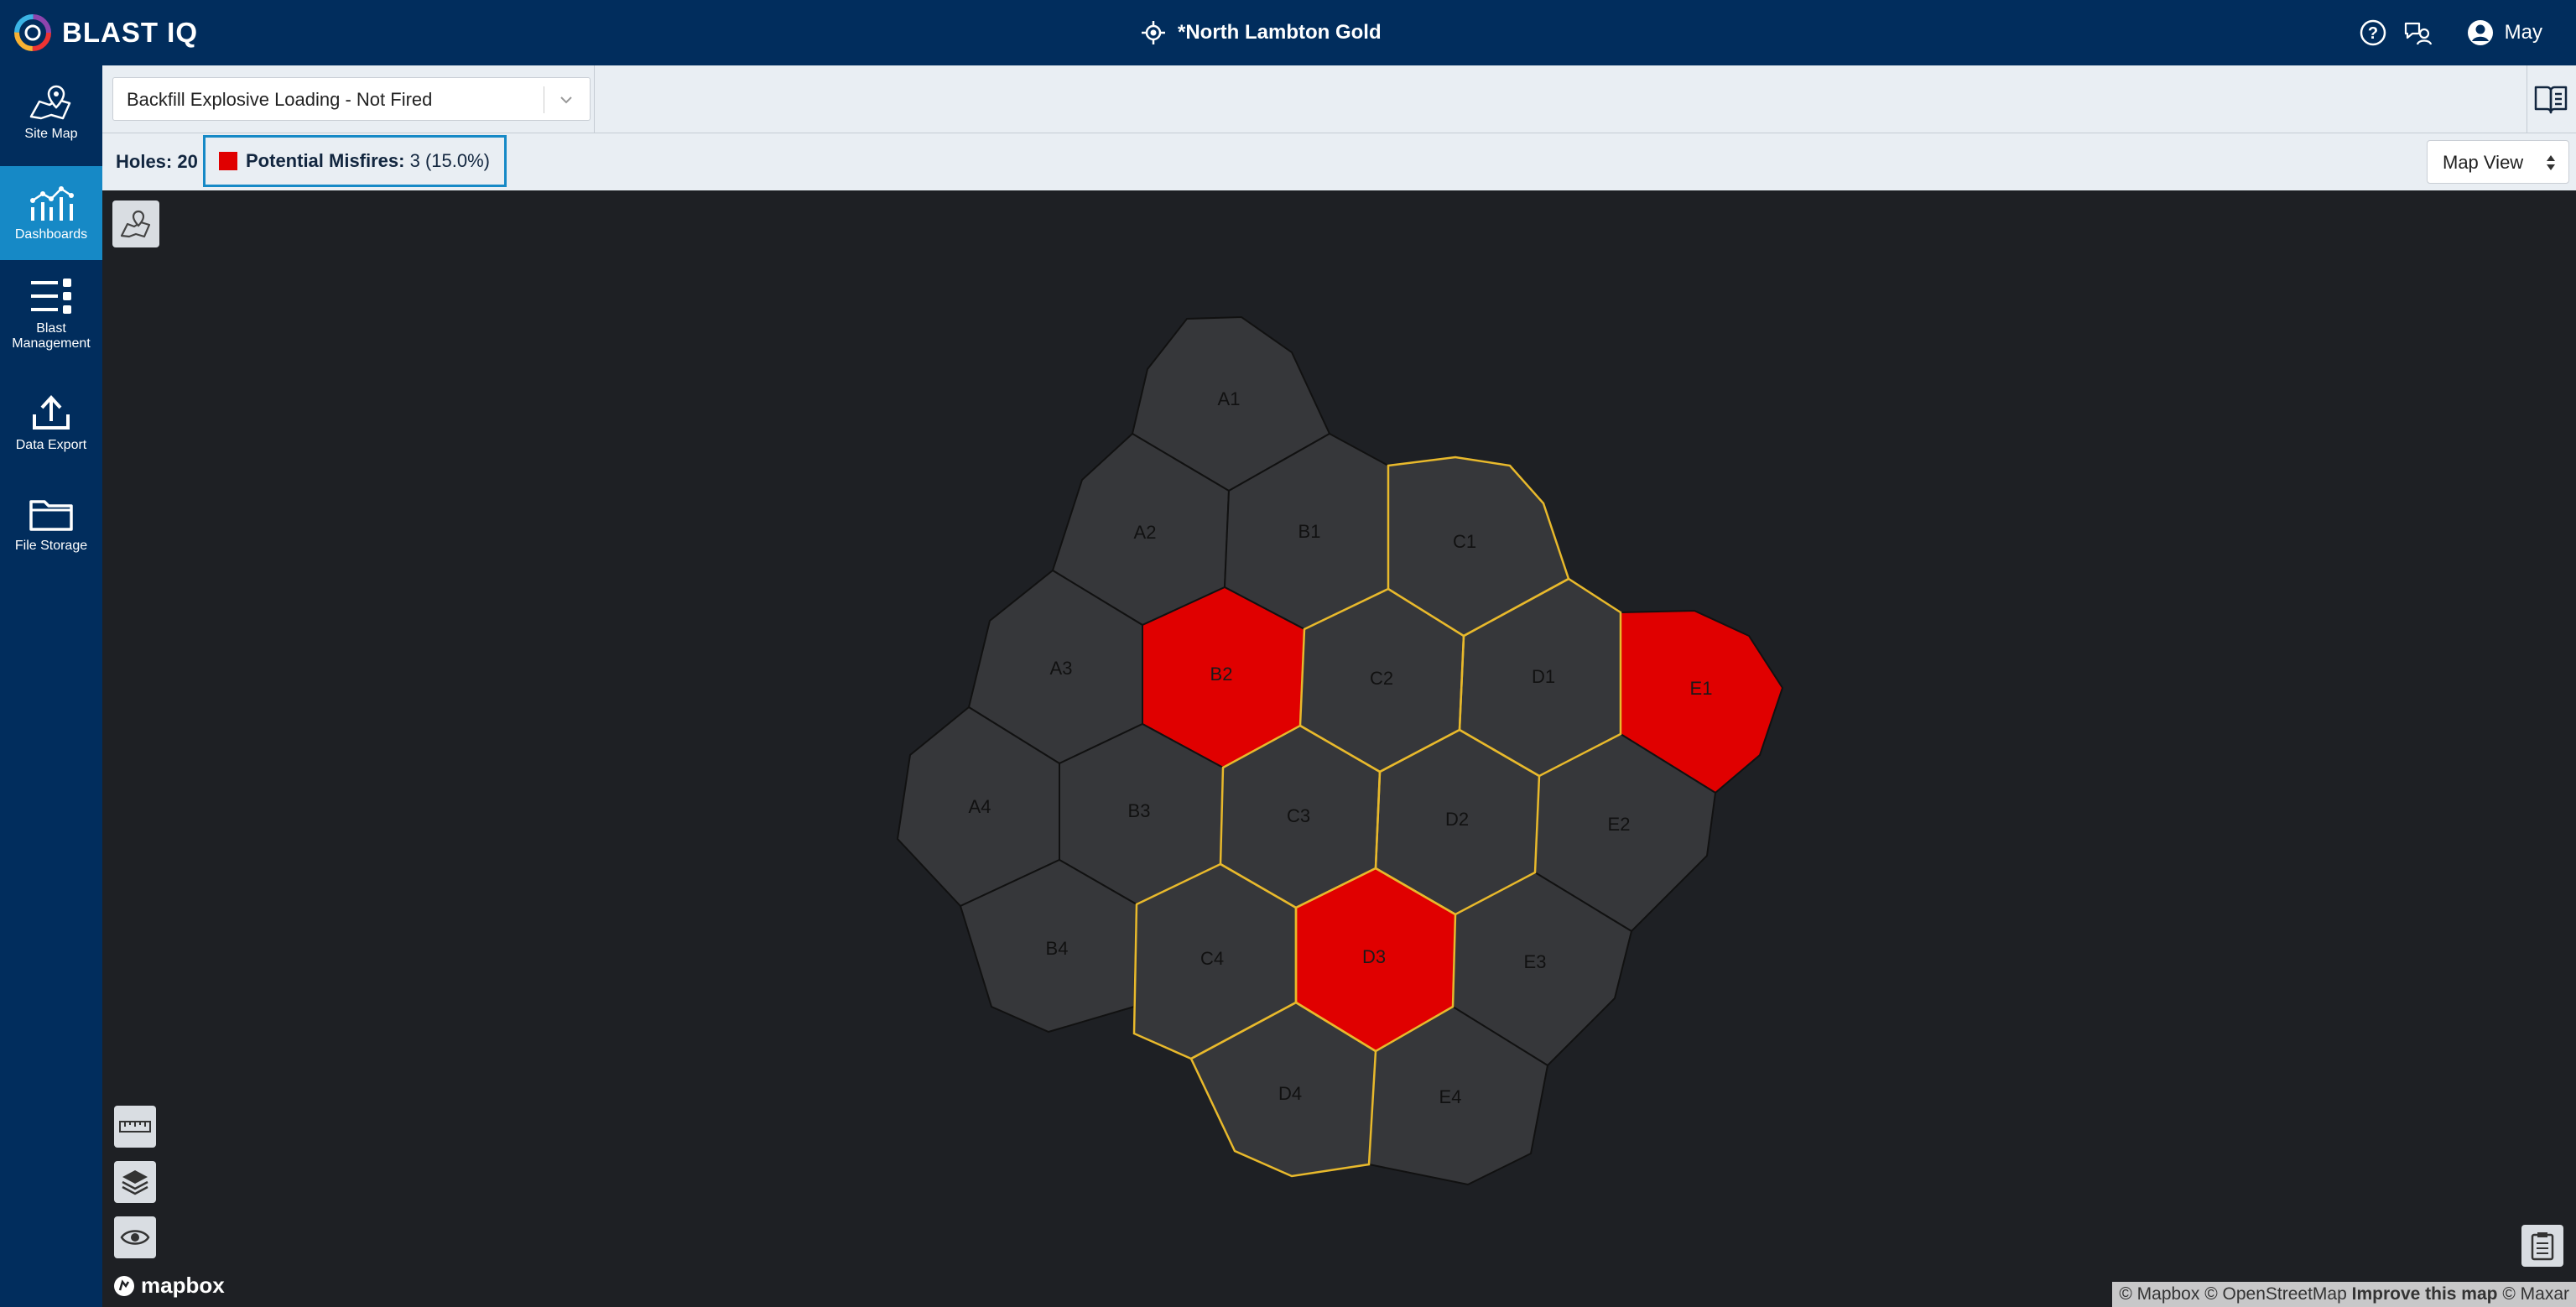 The width and height of the screenshot is (2576, 1307). Describe the element at coordinates (32, 32) in the screenshot. I see `blastiq-logo-icon` at that location.